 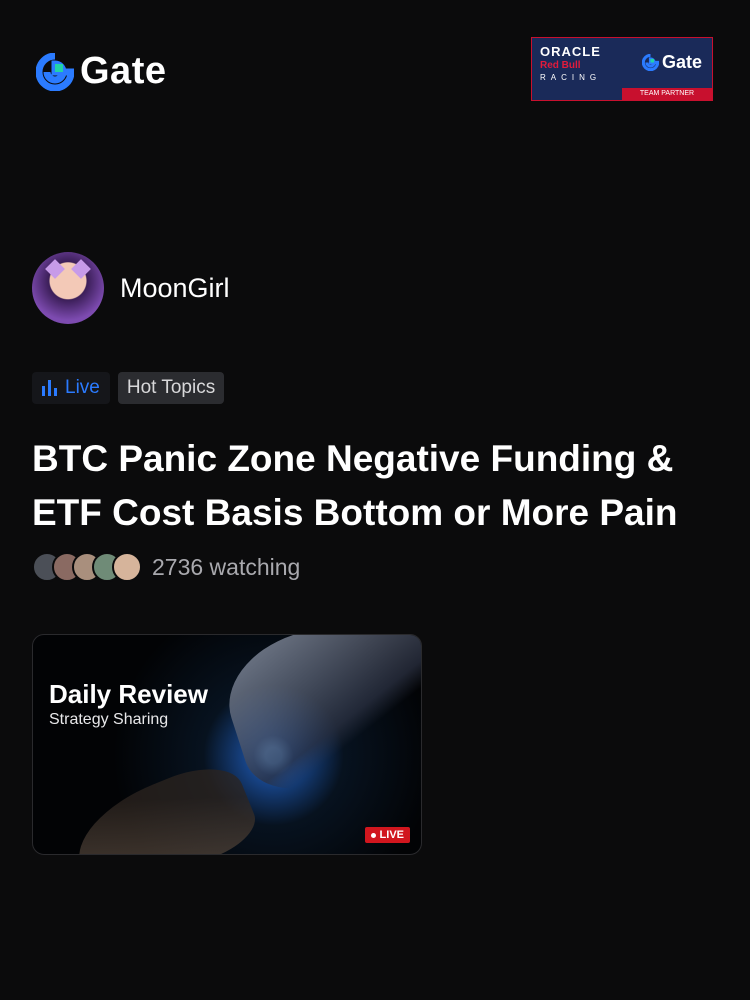 I want to click on avatar-ear-left, so click(x=55, y=269).